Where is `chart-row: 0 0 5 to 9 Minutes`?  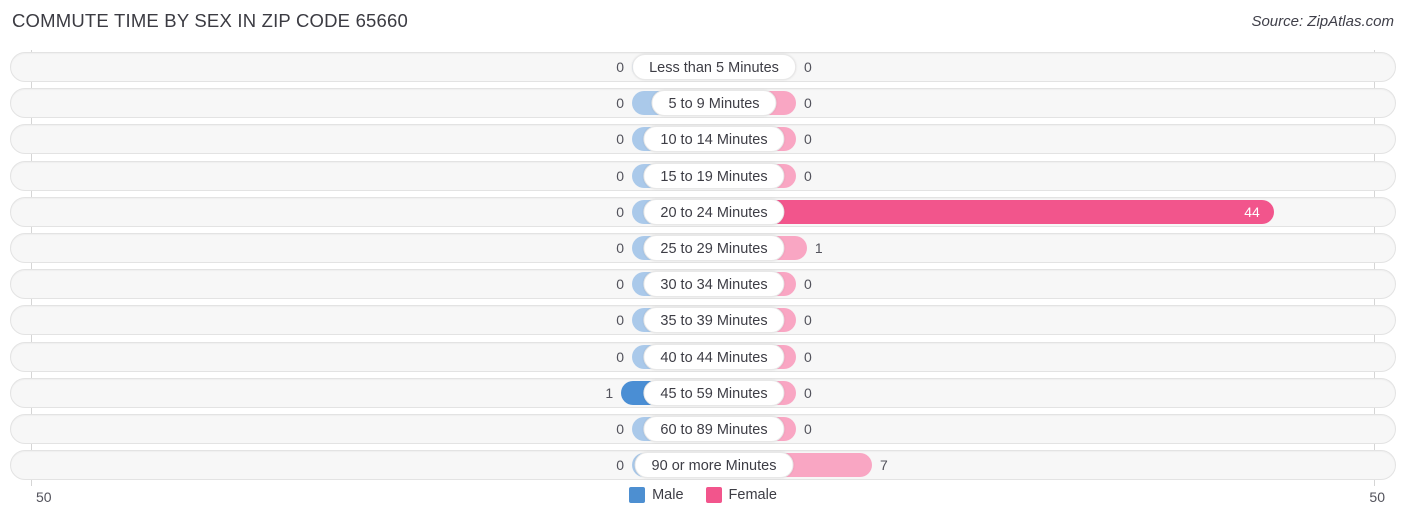
chart-row: 0 0 5 to 9 Minutes is located at coordinates (703, 103).